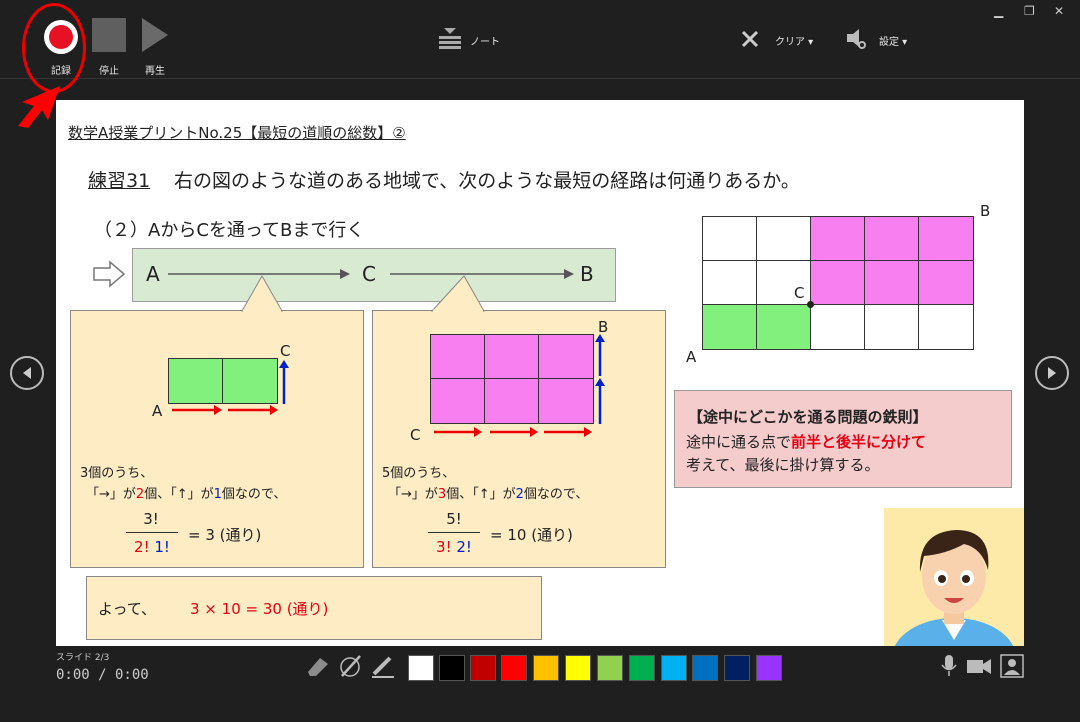 The width and height of the screenshot is (1080, 722). What do you see at coordinates (155, 35) in the screenshot?
I see `play-icon` at bounding box center [155, 35].